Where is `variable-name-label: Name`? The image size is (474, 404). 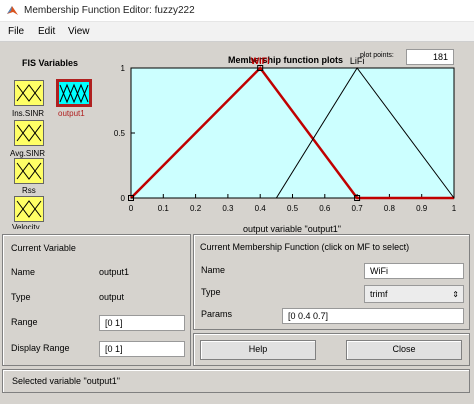 variable-name-label: Name is located at coordinates (23, 272).